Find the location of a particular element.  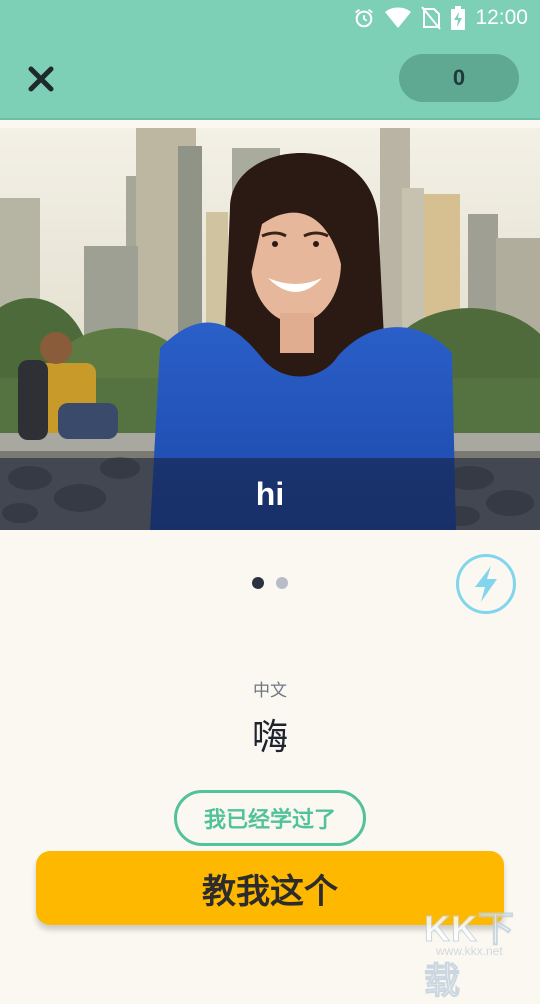

score-badge: 0 is located at coordinates (459, 78).